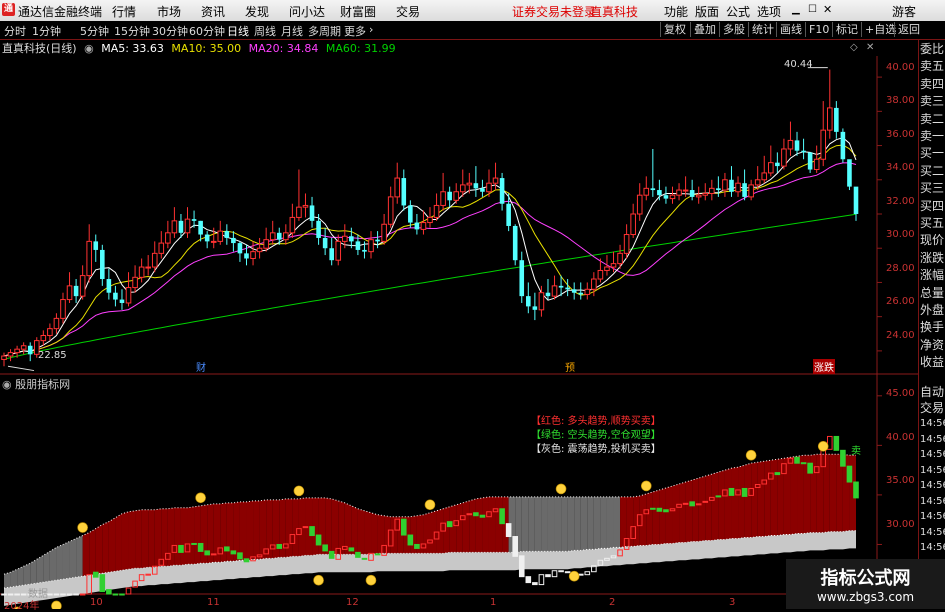 This screenshot has width=945, height=612. What do you see at coordinates (292, 31) in the screenshot?
I see `period-tab: 月线` at bounding box center [292, 31].